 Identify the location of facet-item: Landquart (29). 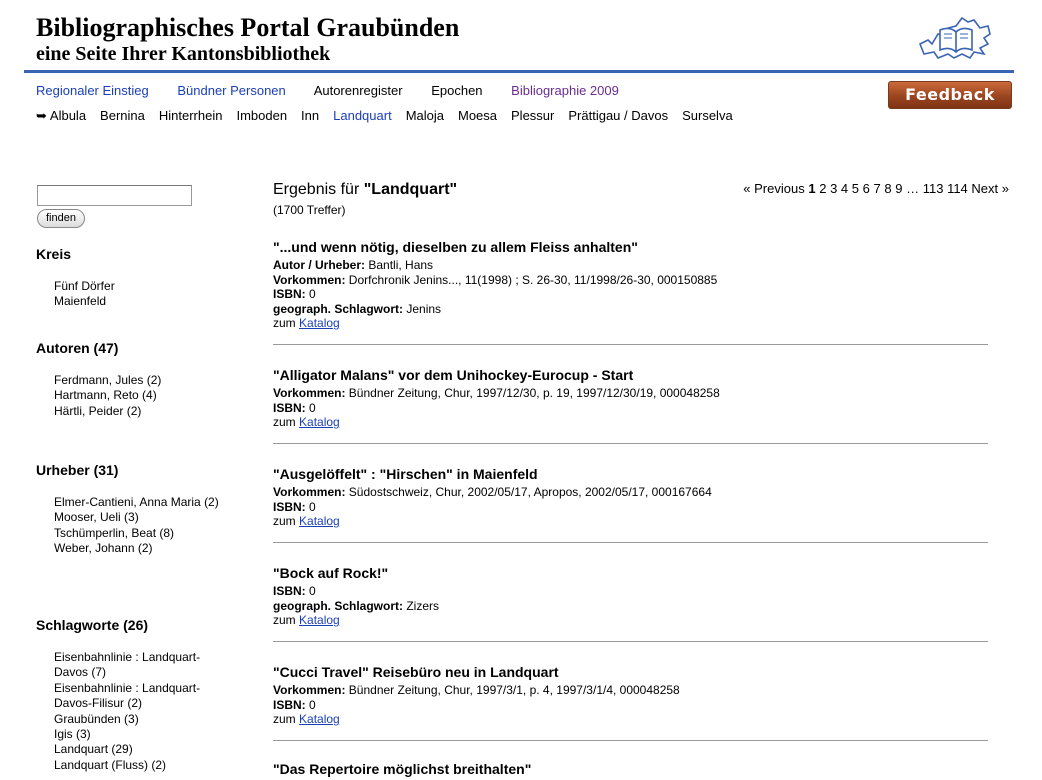
(138, 749).